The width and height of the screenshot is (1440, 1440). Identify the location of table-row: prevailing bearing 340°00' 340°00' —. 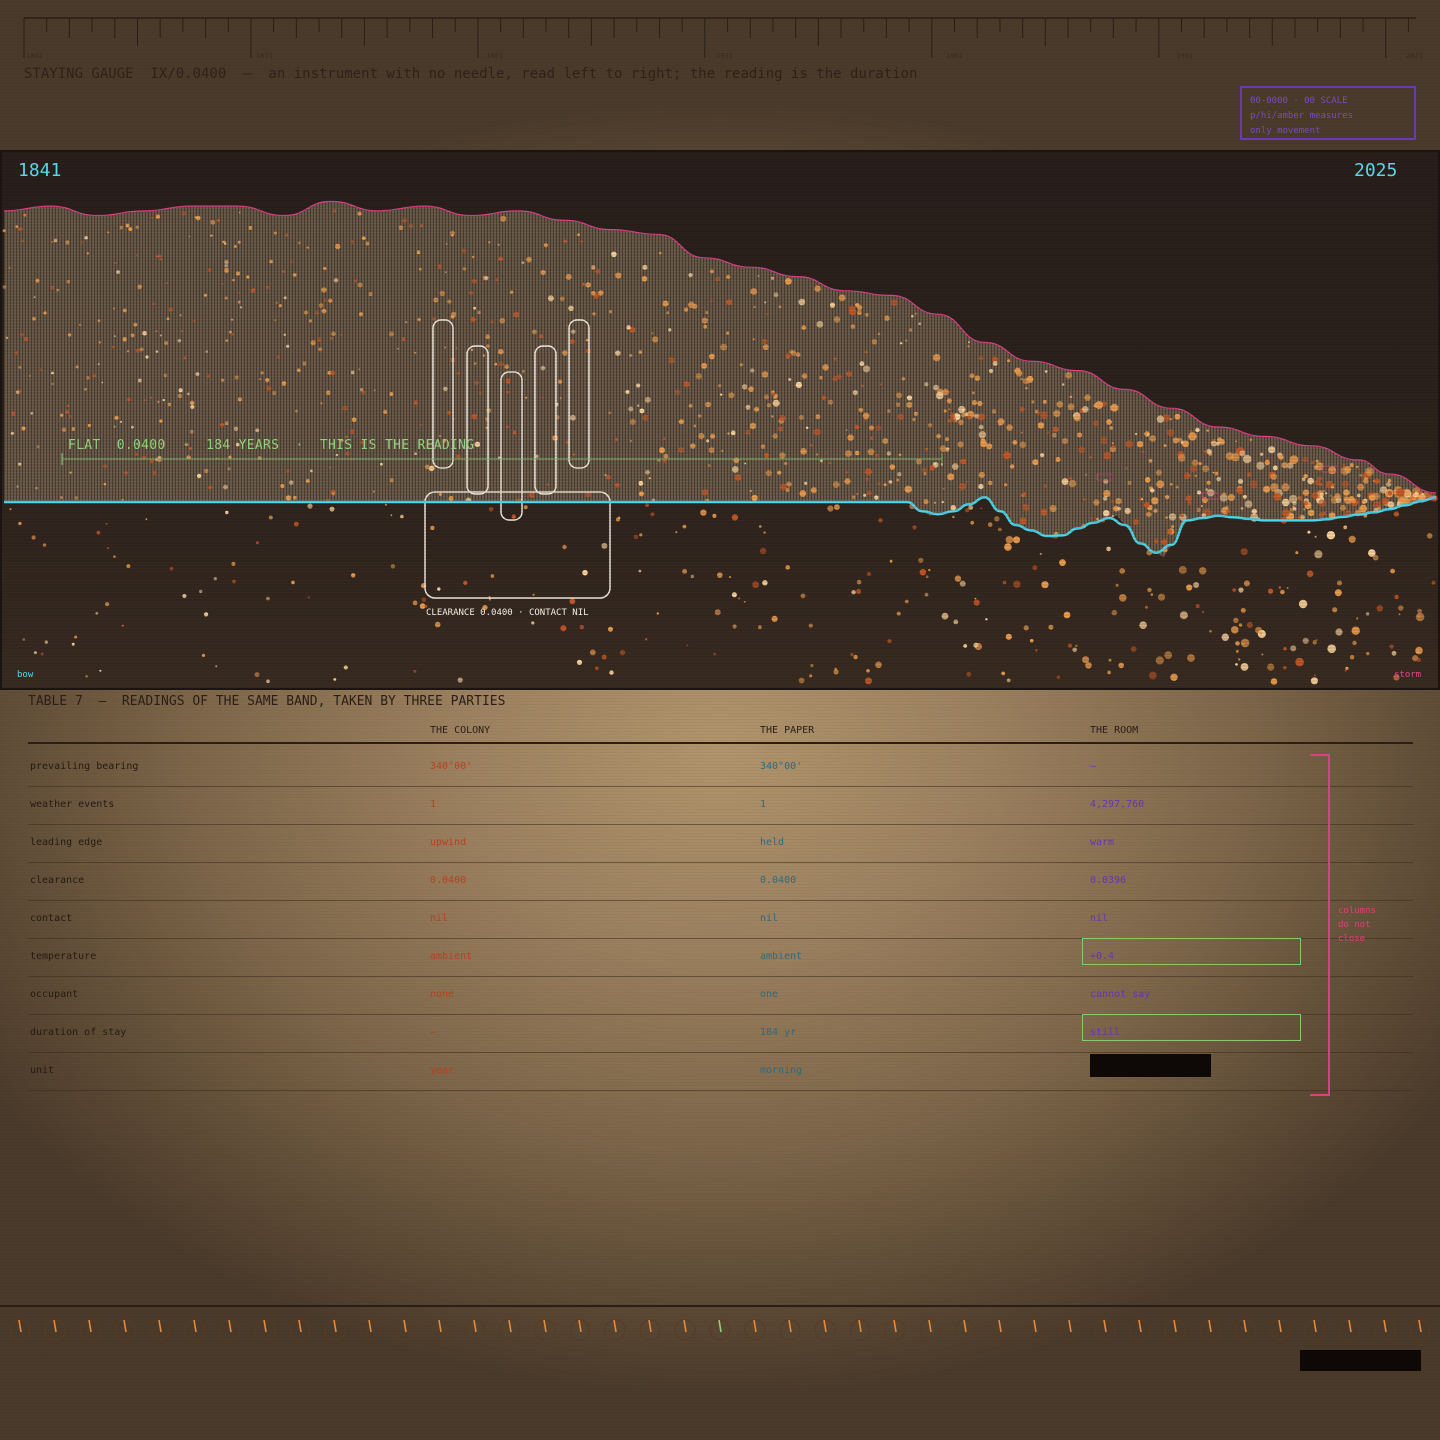
(720, 767).